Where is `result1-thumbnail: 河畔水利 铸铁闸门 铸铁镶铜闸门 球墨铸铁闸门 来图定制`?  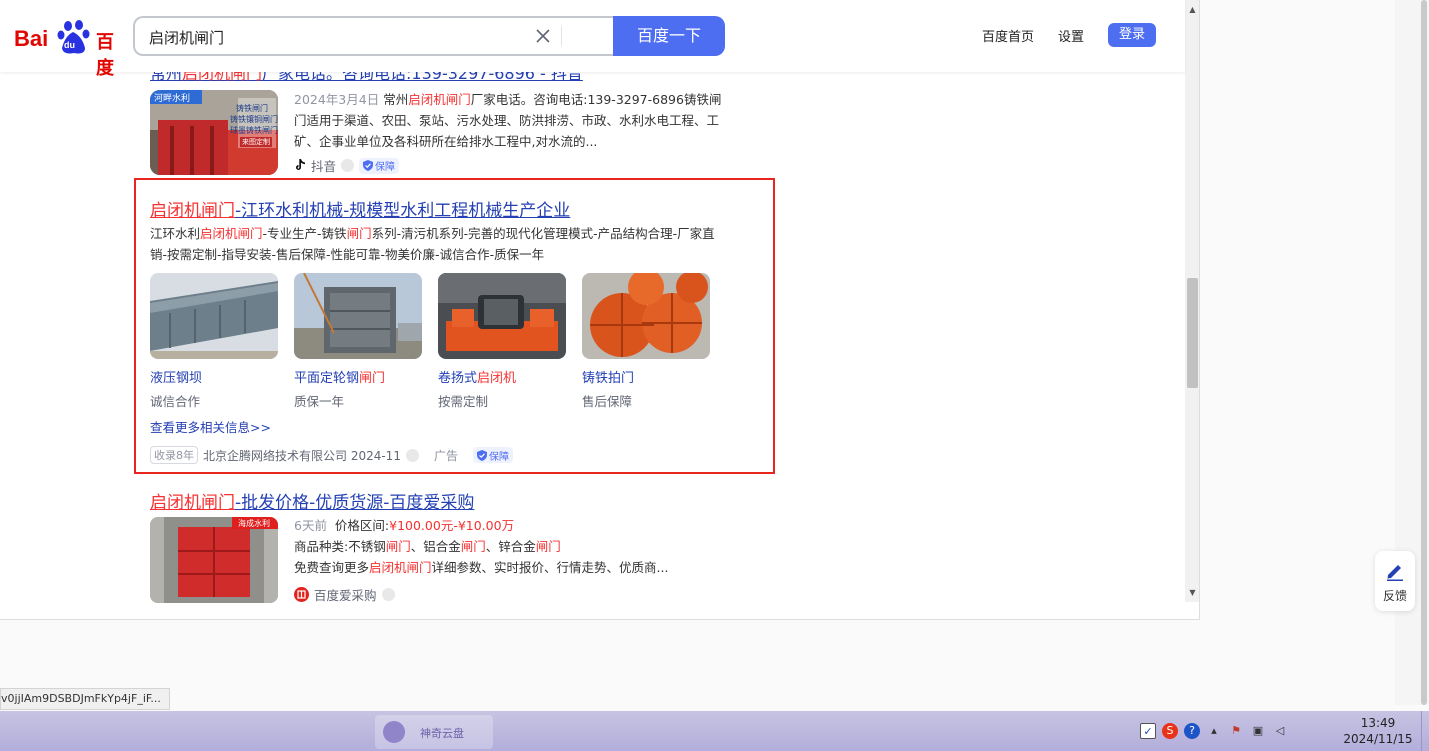
result1-thumbnail: 河畔水利 铸铁闸门 铸铁镶铜闸门 球墨铸铁闸门 来图定制 is located at coordinates (214, 132).